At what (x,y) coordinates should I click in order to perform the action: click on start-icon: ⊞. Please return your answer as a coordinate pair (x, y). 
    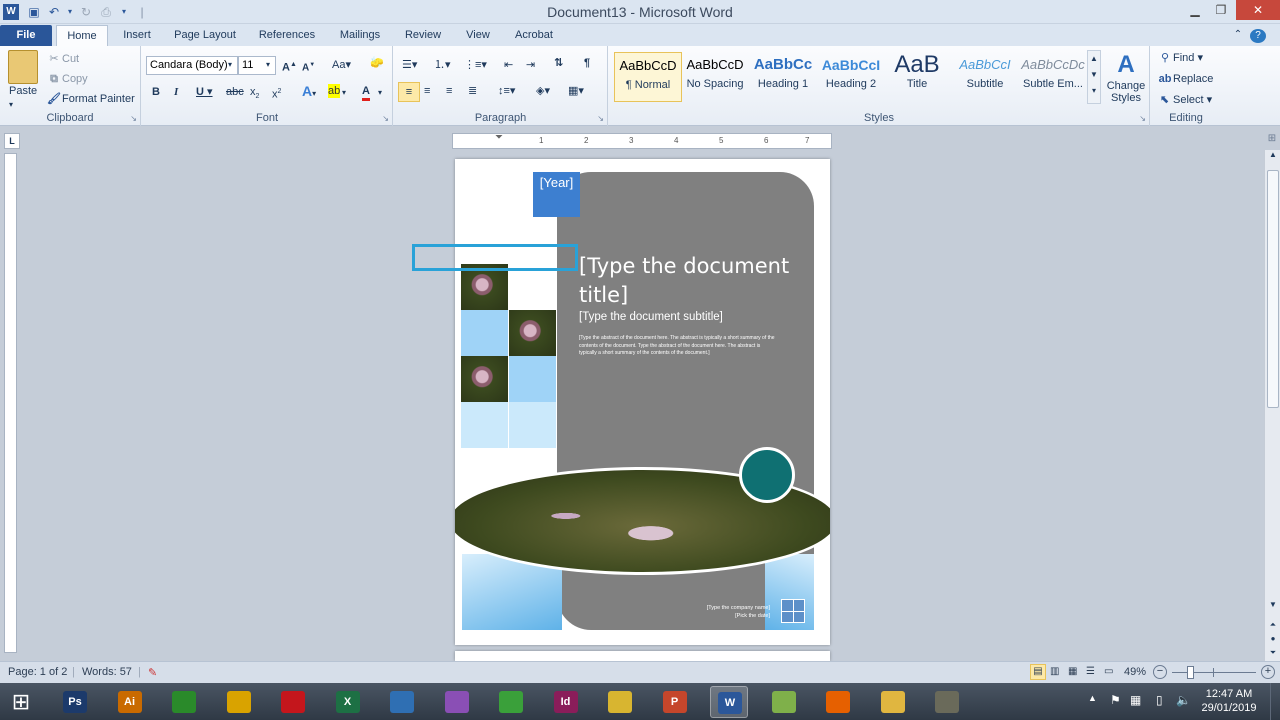
    Looking at the image, I should click on (21, 702).